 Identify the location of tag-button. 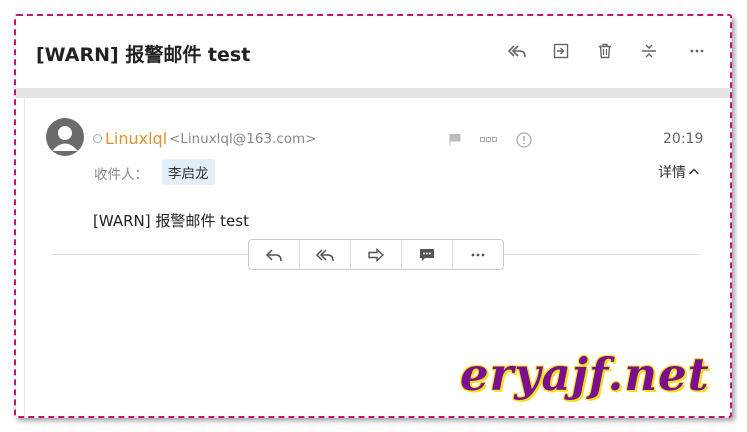
(489, 140).